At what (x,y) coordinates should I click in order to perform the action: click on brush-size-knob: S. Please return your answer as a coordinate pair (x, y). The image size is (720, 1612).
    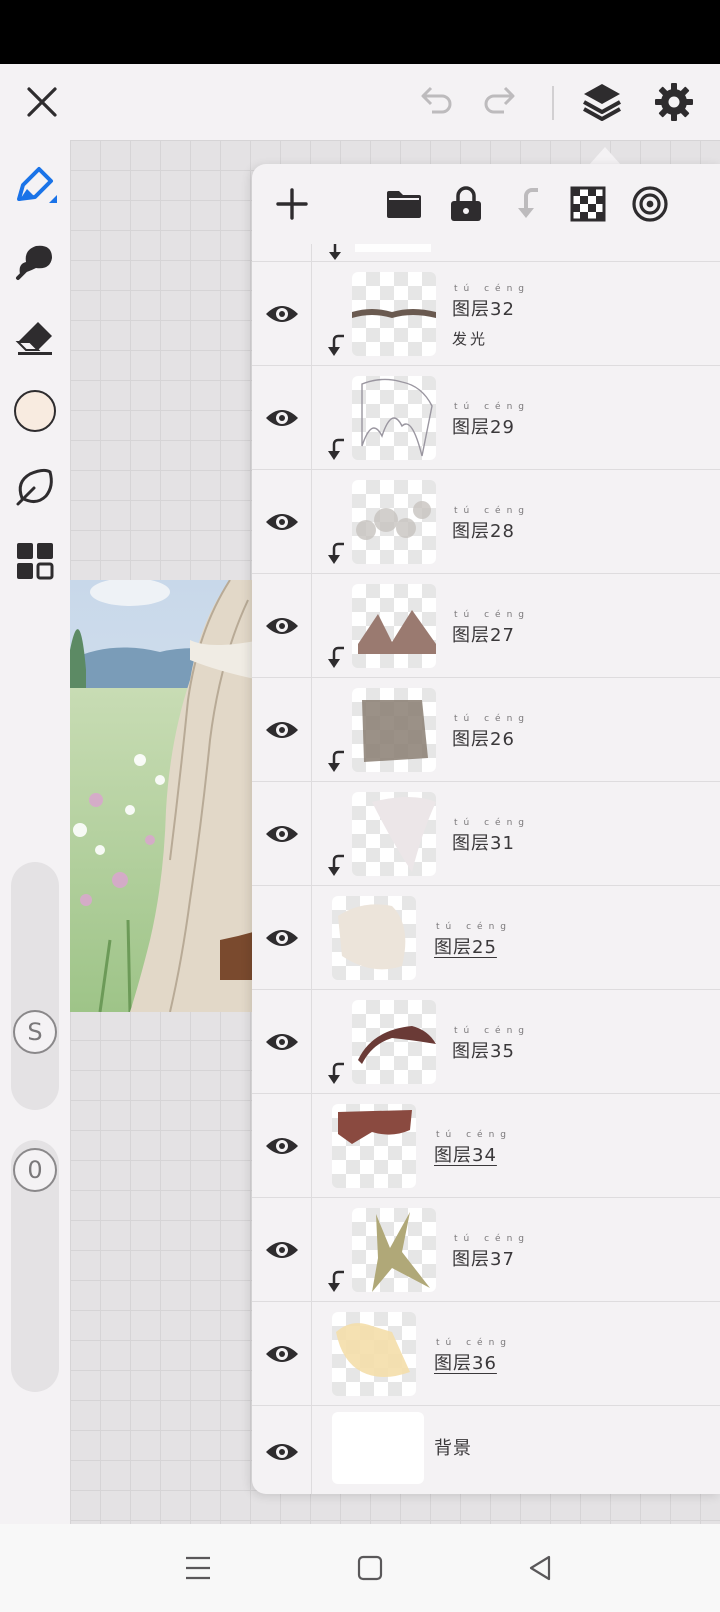
    Looking at the image, I should click on (35, 1032).